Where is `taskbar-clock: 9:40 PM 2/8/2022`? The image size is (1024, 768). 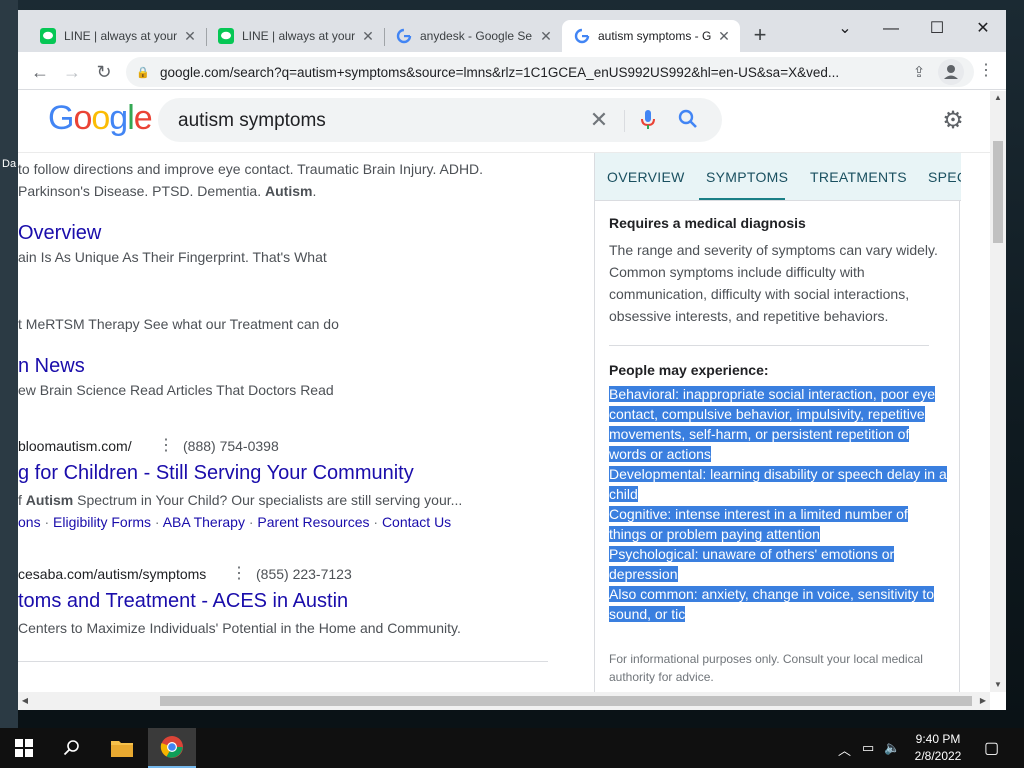 taskbar-clock: 9:40 PM 2/8/2022 is located at coordinates (938, 748).